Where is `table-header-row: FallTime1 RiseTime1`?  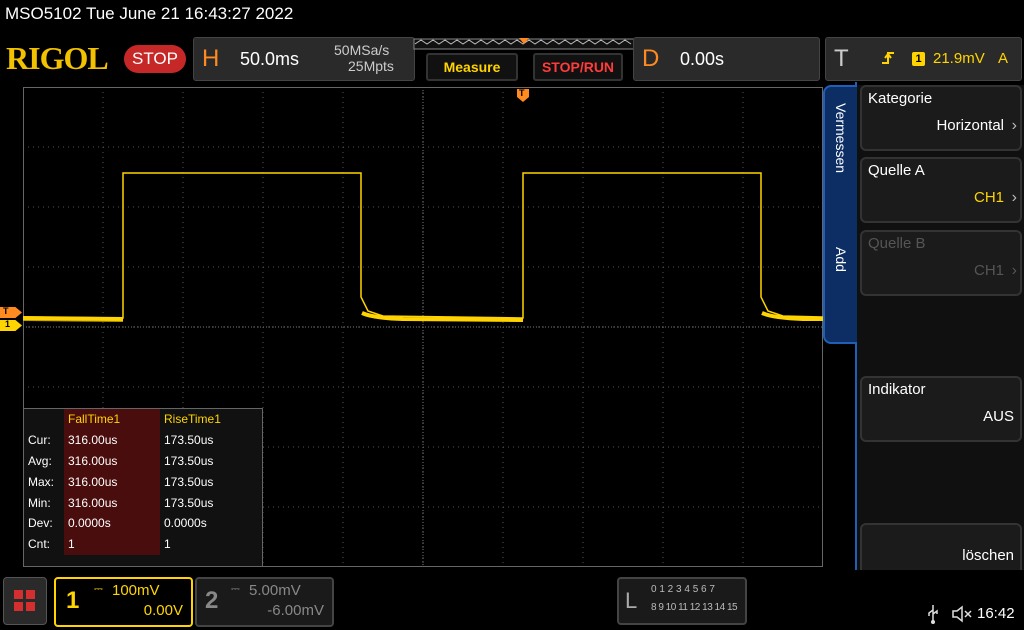
table-header-row: FallTime1 RiseTime1 is located at coordinates (140, 419).